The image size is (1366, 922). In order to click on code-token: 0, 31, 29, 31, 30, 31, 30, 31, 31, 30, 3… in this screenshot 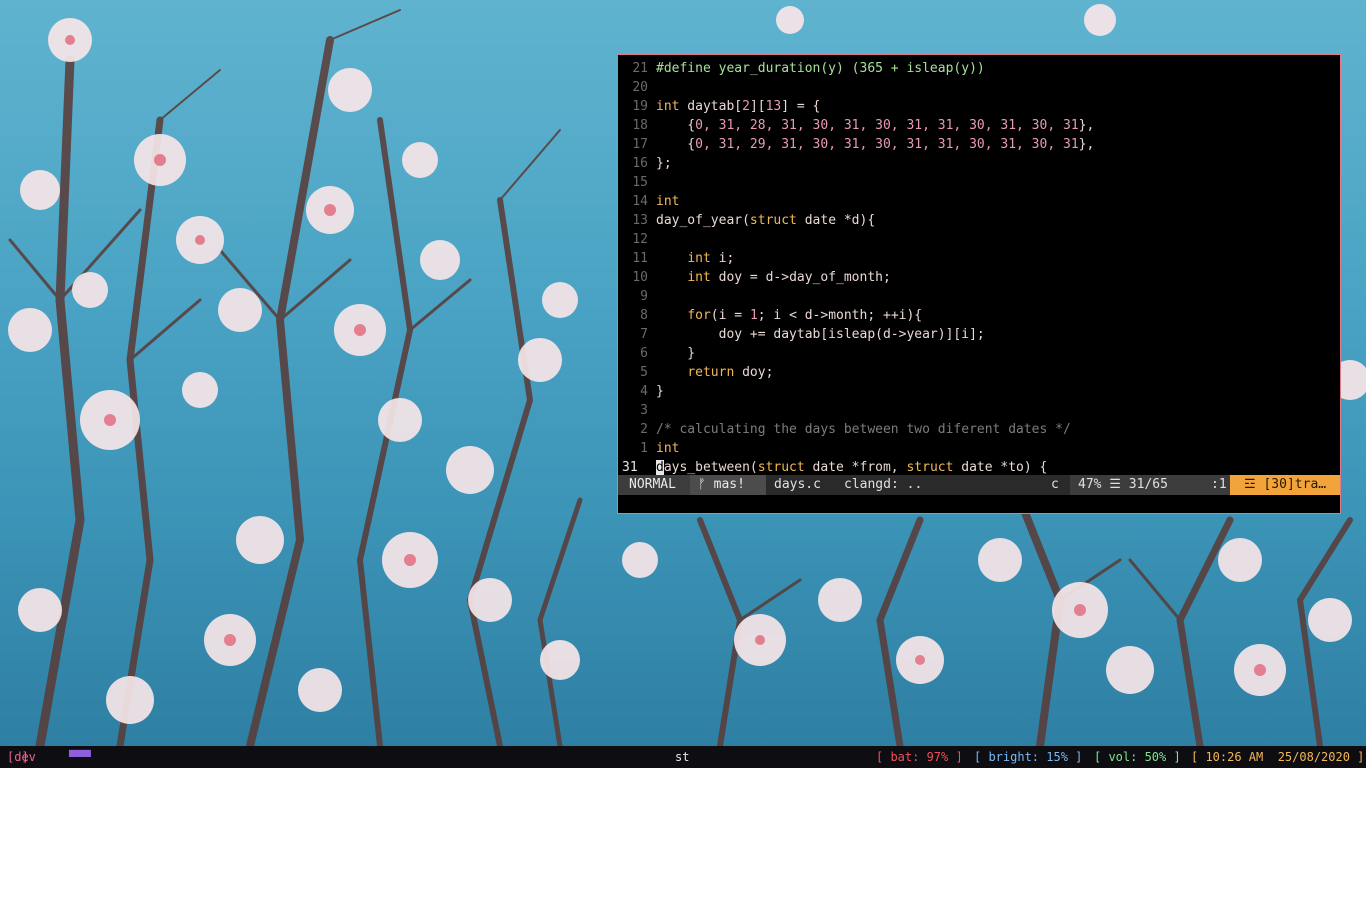, I will do `click(887, 144)`.